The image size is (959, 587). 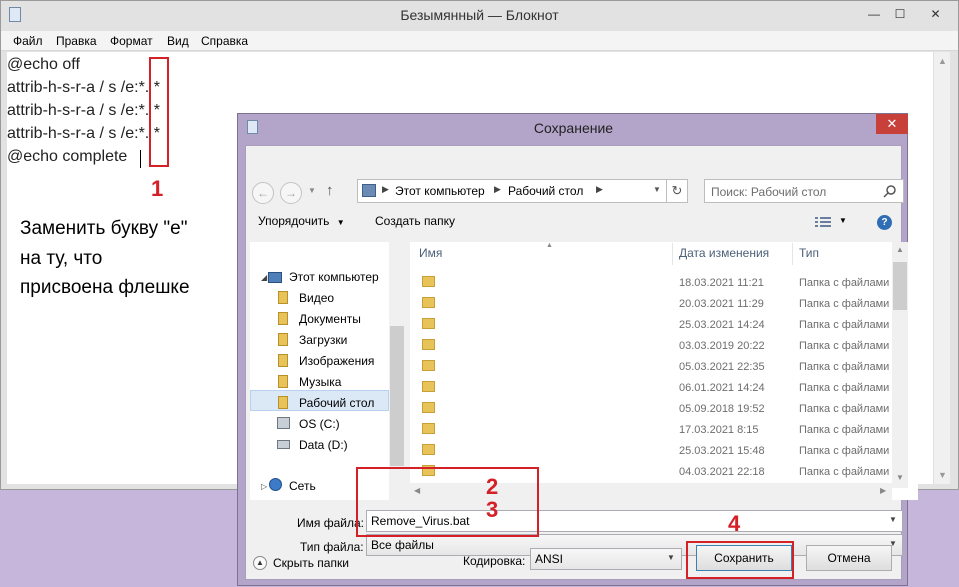 I want to click on hint-text-line: на ту, что, so click(x=61, y=258).